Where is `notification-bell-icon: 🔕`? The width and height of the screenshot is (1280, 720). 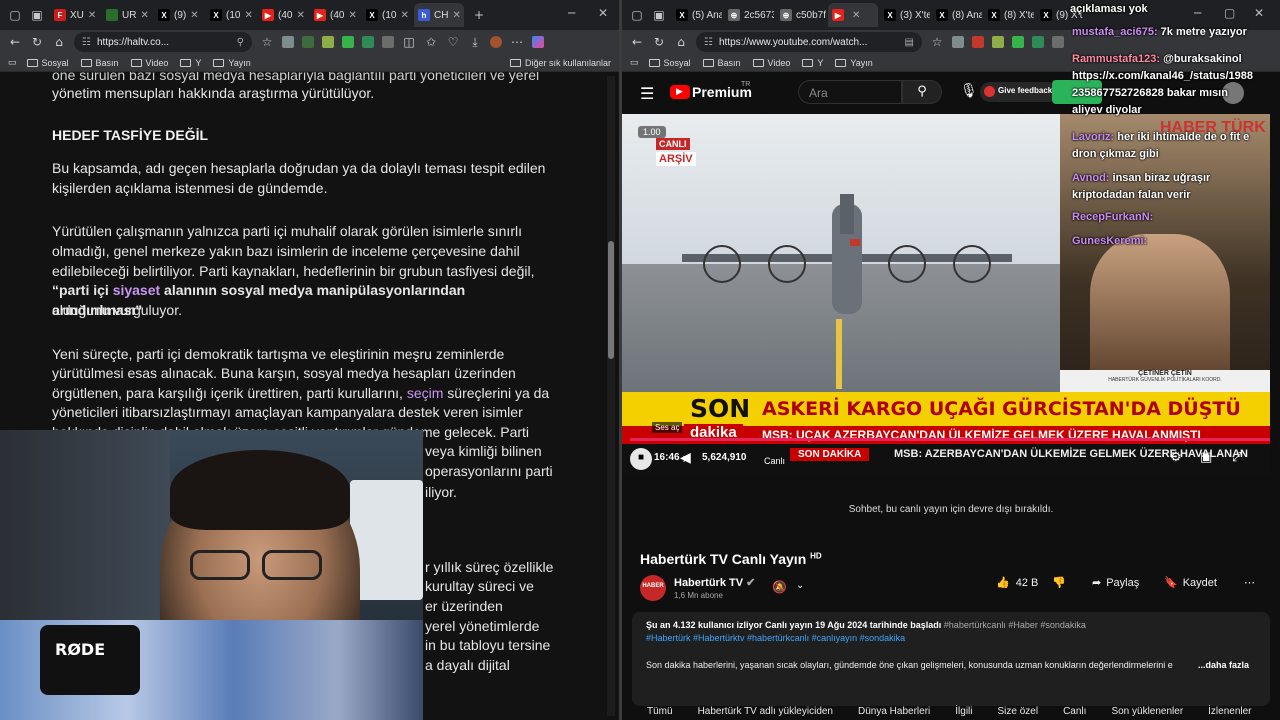 notification-bell-icon: 🔕 is located at coordinates (779, 587).